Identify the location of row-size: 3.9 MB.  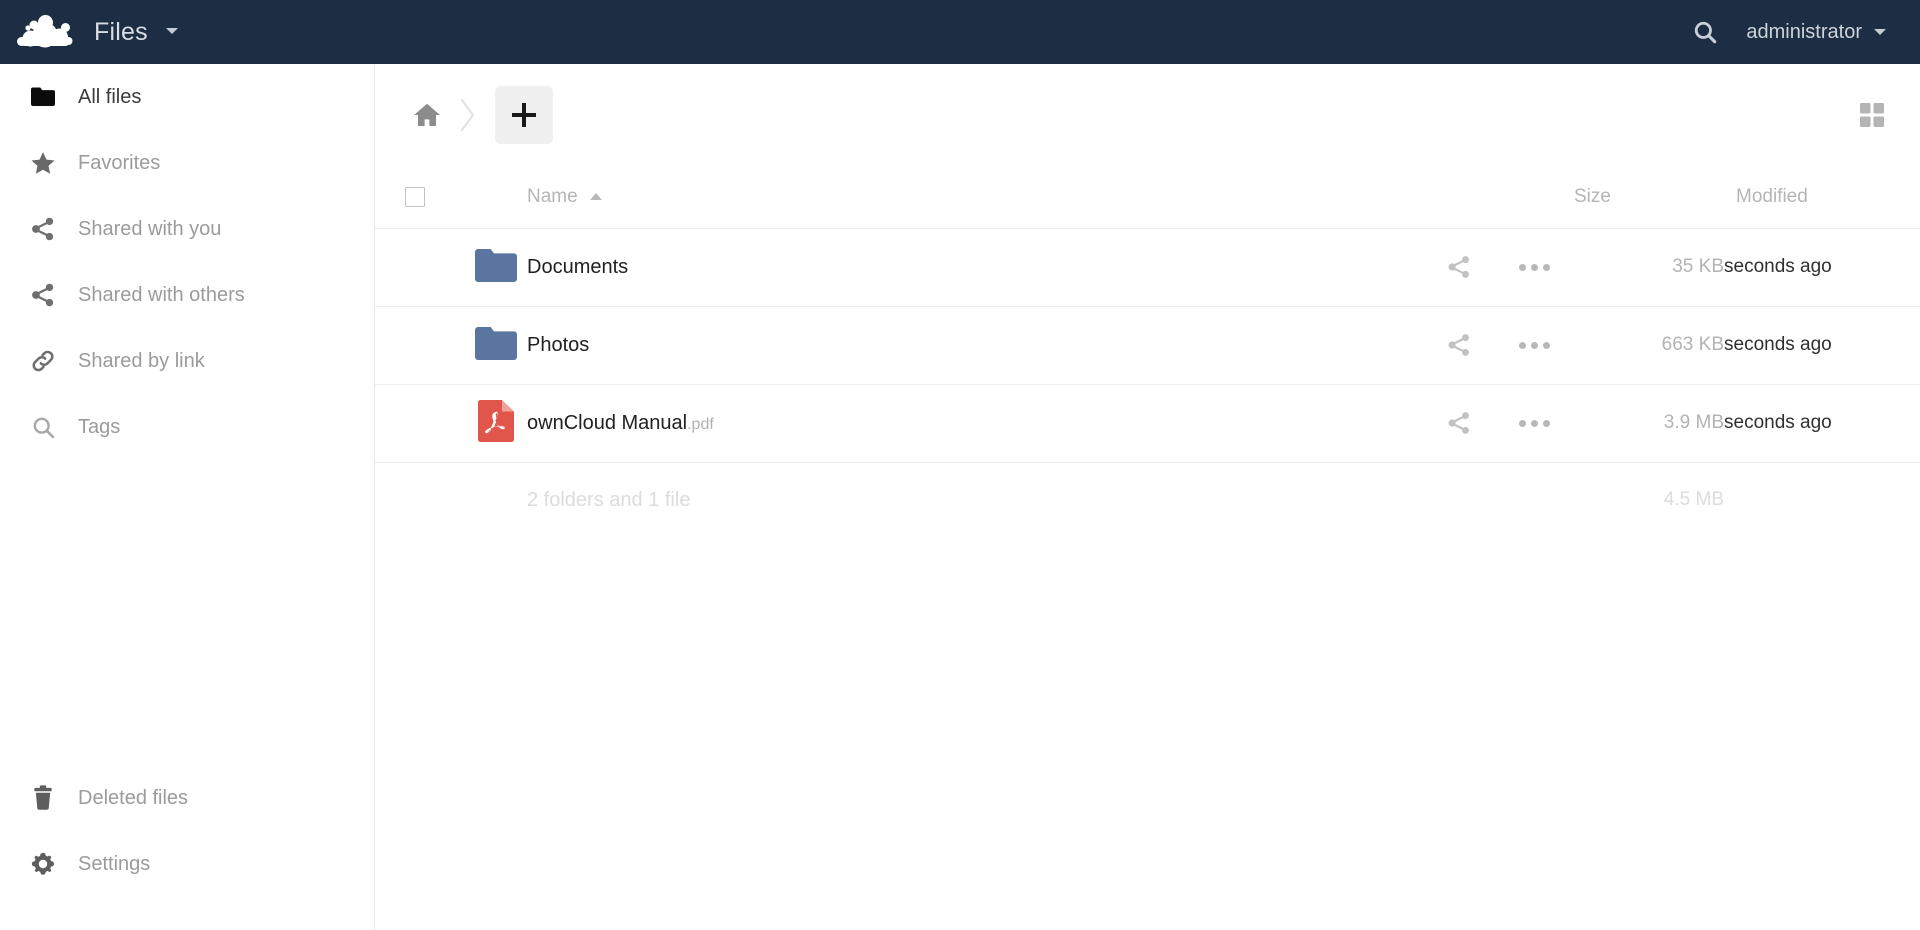
(1649, 423).